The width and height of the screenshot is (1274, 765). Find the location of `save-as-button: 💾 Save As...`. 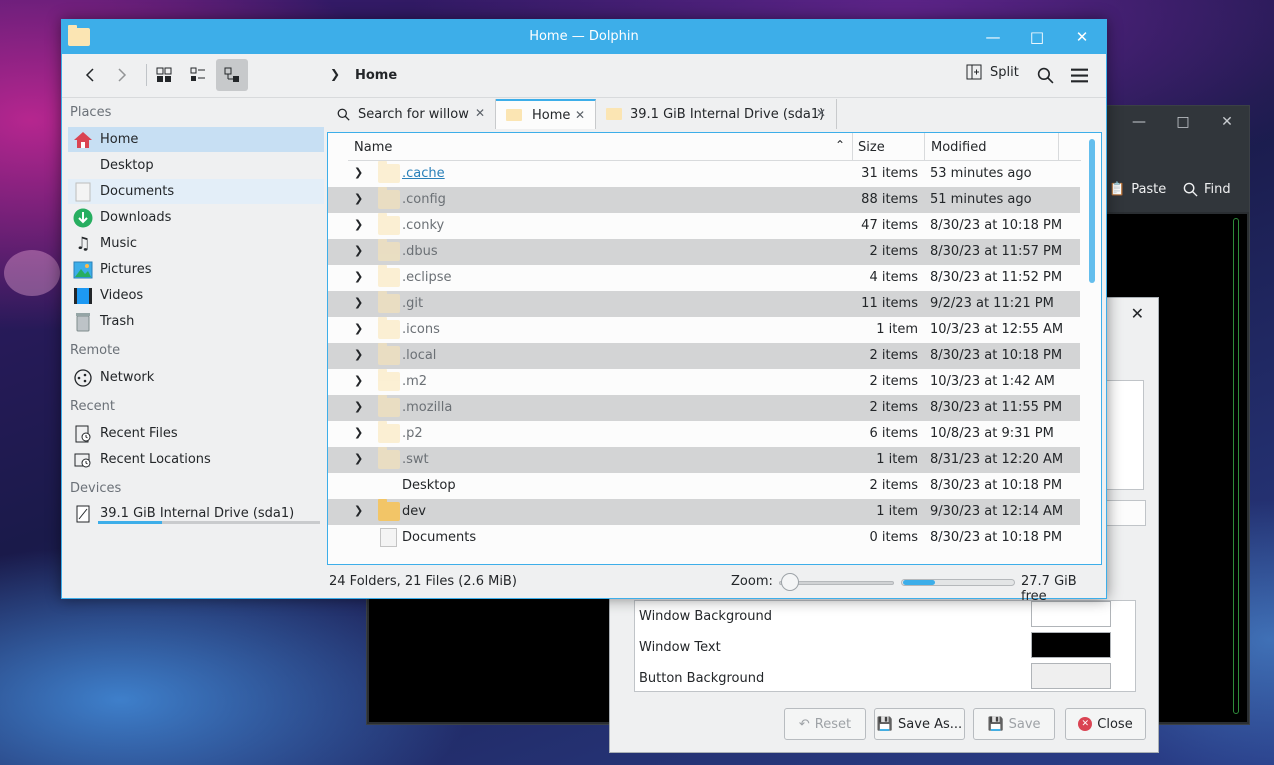

save-as-button: 💾 Save As... is located at coordinates (919, 724).